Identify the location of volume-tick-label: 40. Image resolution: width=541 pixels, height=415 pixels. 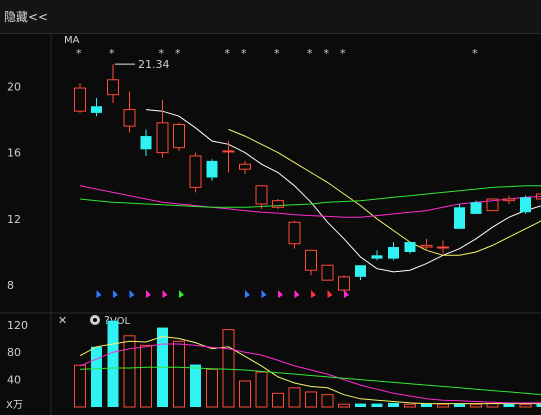
(14, 380).